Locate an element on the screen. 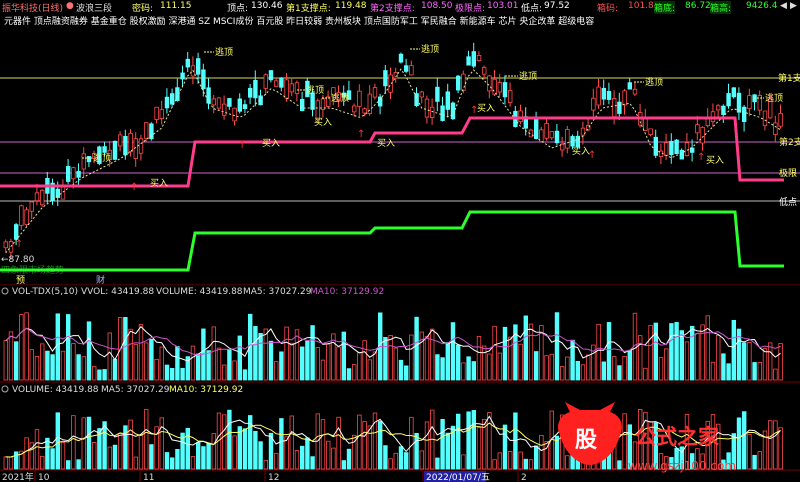  box-top-value: 9426.4 is located at coordinates (762, 6).